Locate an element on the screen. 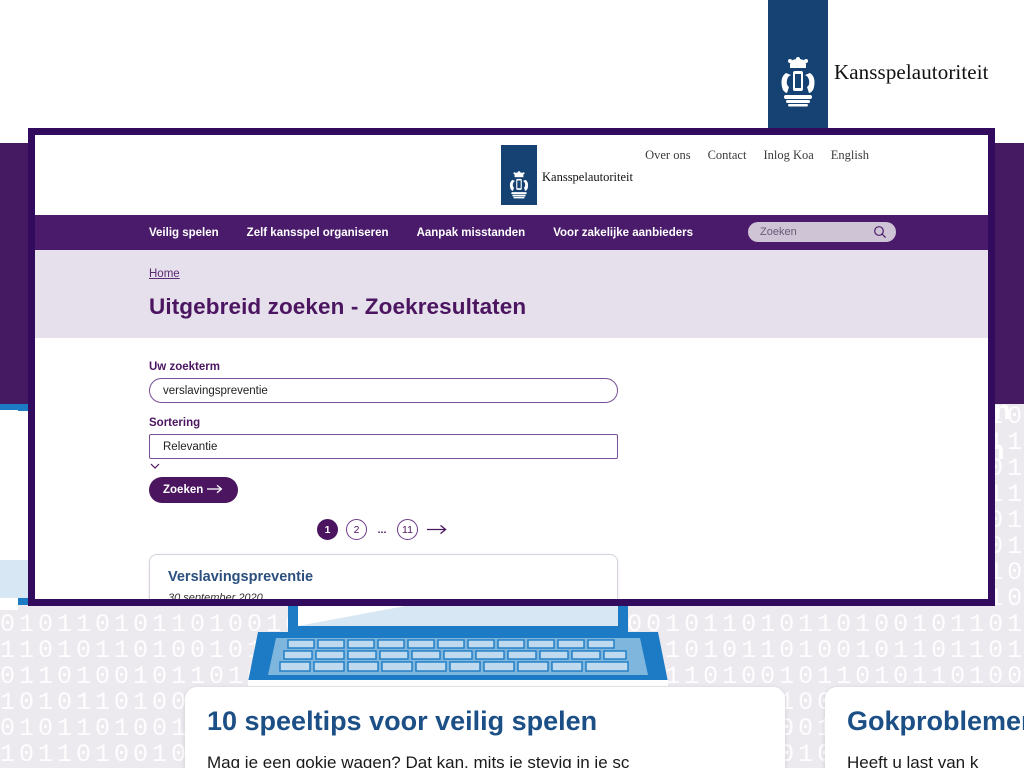 The image size is (1024, 768). search-result-title: Verslavingspreventie is located at coordinates (383, 577).